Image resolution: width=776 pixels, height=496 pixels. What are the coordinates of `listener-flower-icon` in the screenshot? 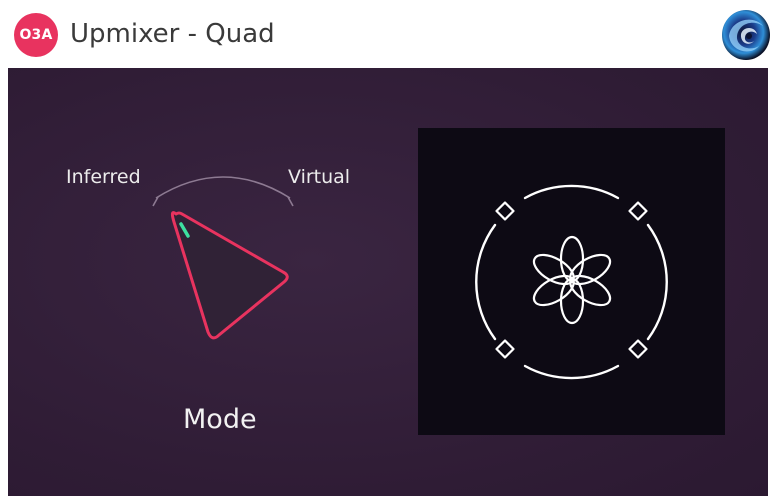 It's located at (572, 280).